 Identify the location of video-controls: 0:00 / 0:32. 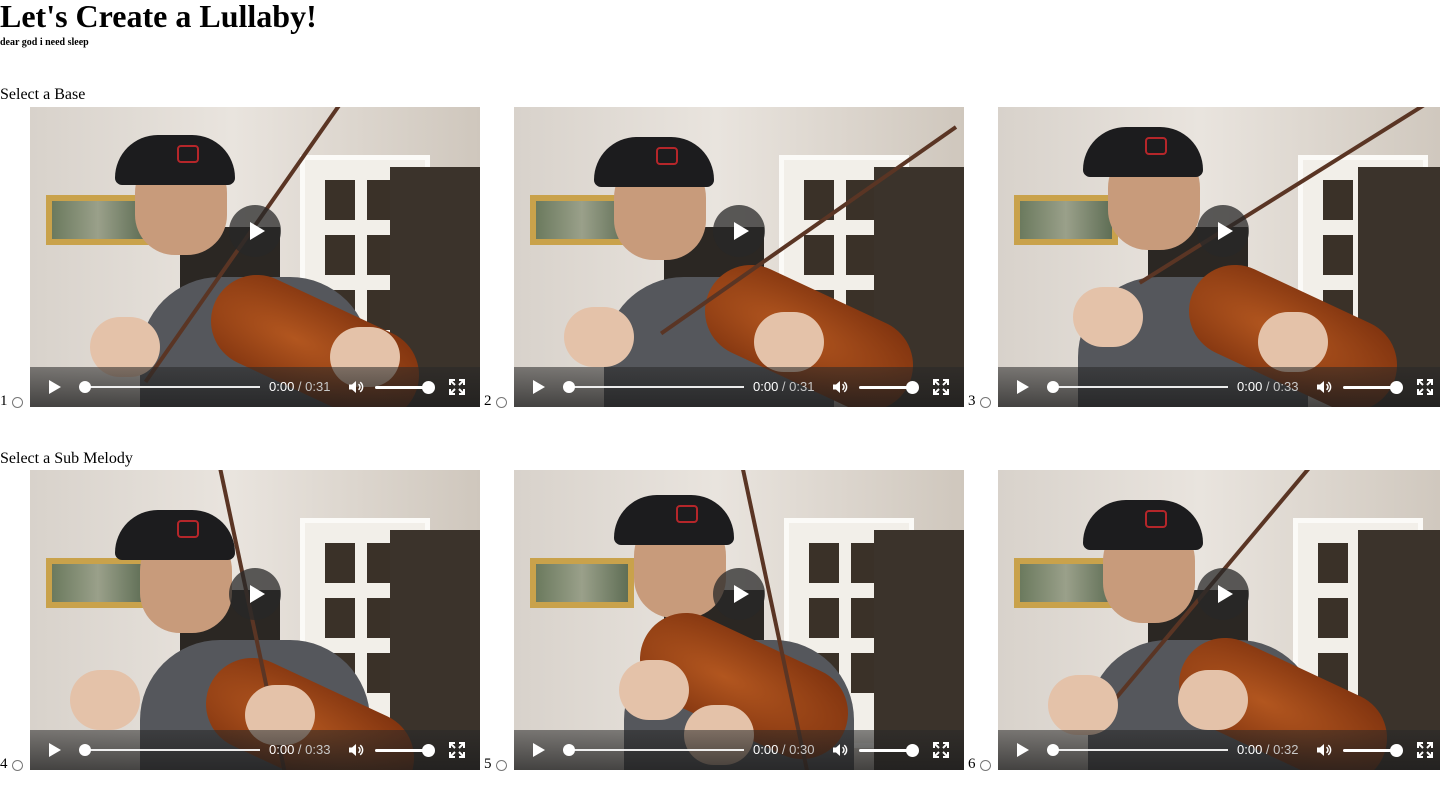
(1219, 750).